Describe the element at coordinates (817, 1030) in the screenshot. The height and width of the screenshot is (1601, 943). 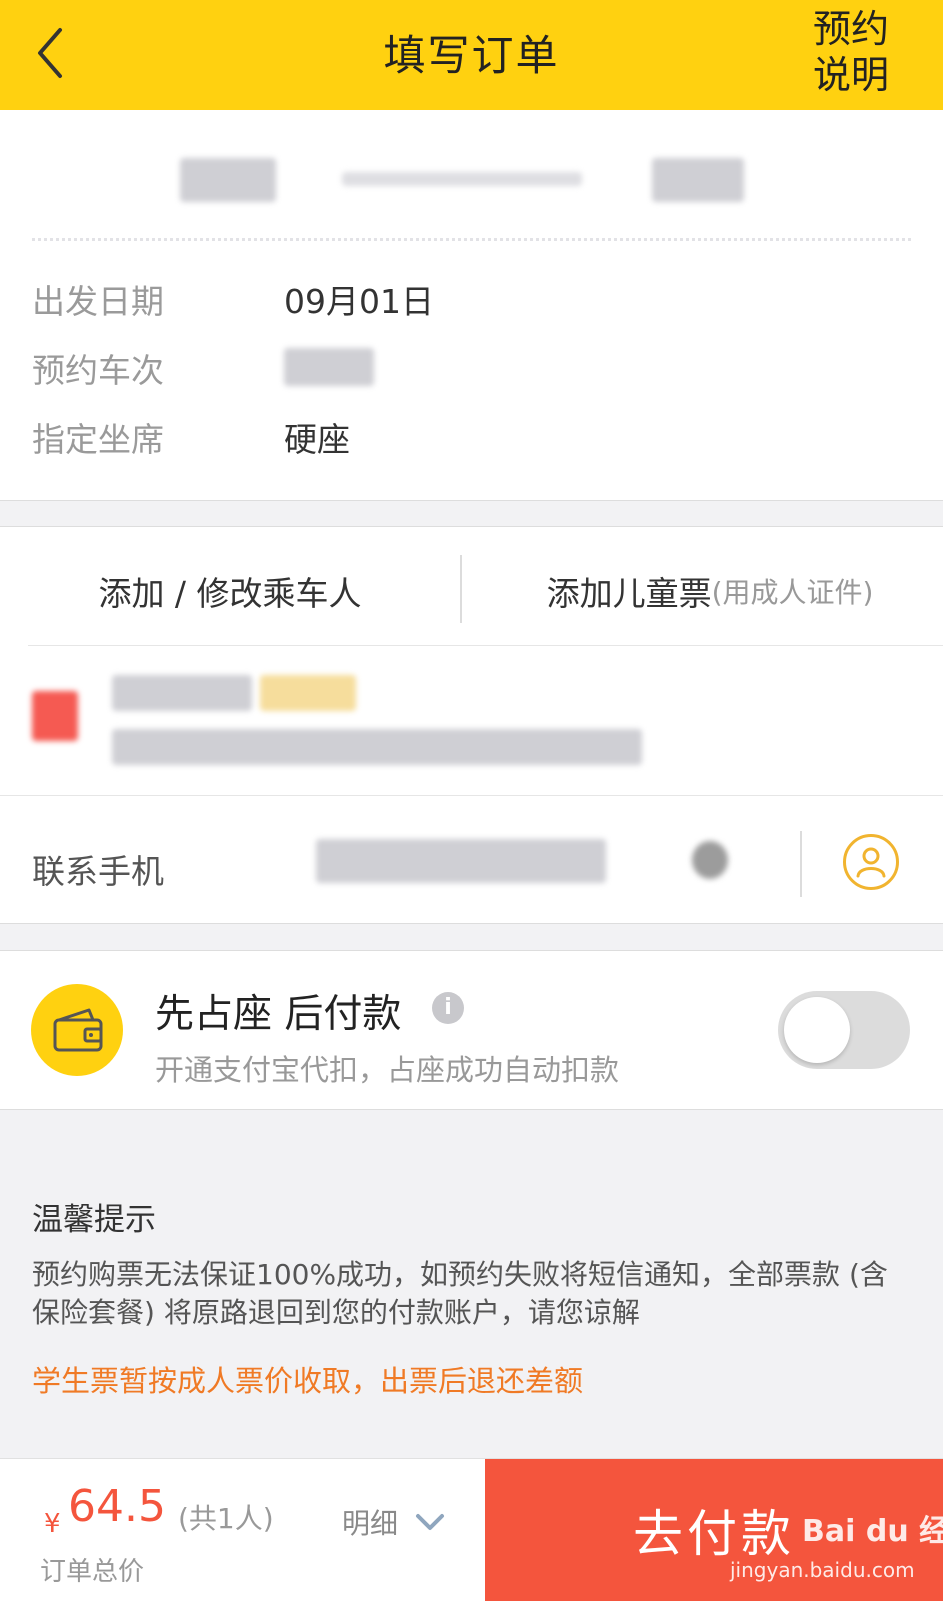
I see `toggle-knob` at that location.